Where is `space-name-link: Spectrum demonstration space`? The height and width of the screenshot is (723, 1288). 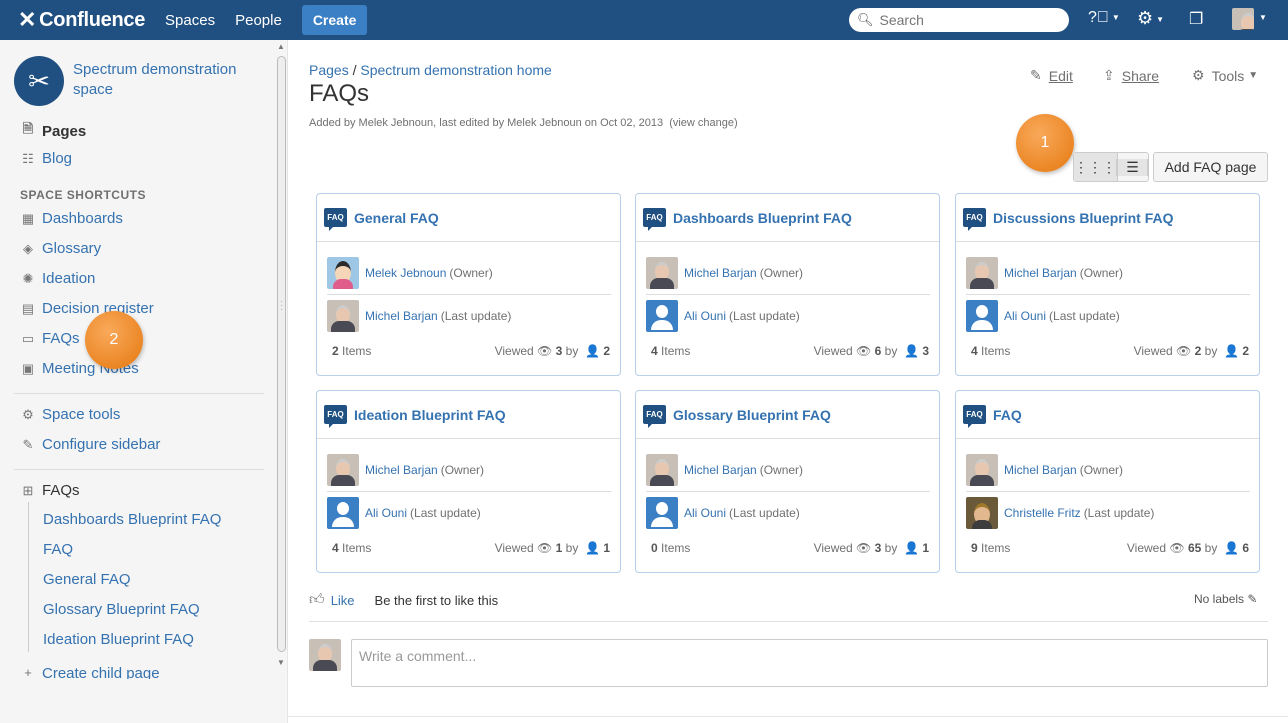 space-name-link: Spectrum demonstration space is located at coordinates (168, 80).